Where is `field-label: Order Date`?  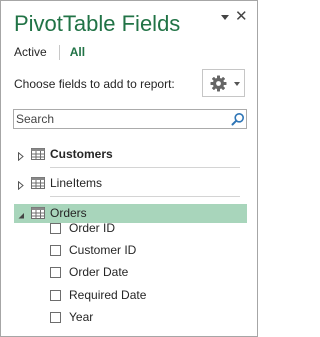
field-label: Order Date is located at coordinates (99, 272).